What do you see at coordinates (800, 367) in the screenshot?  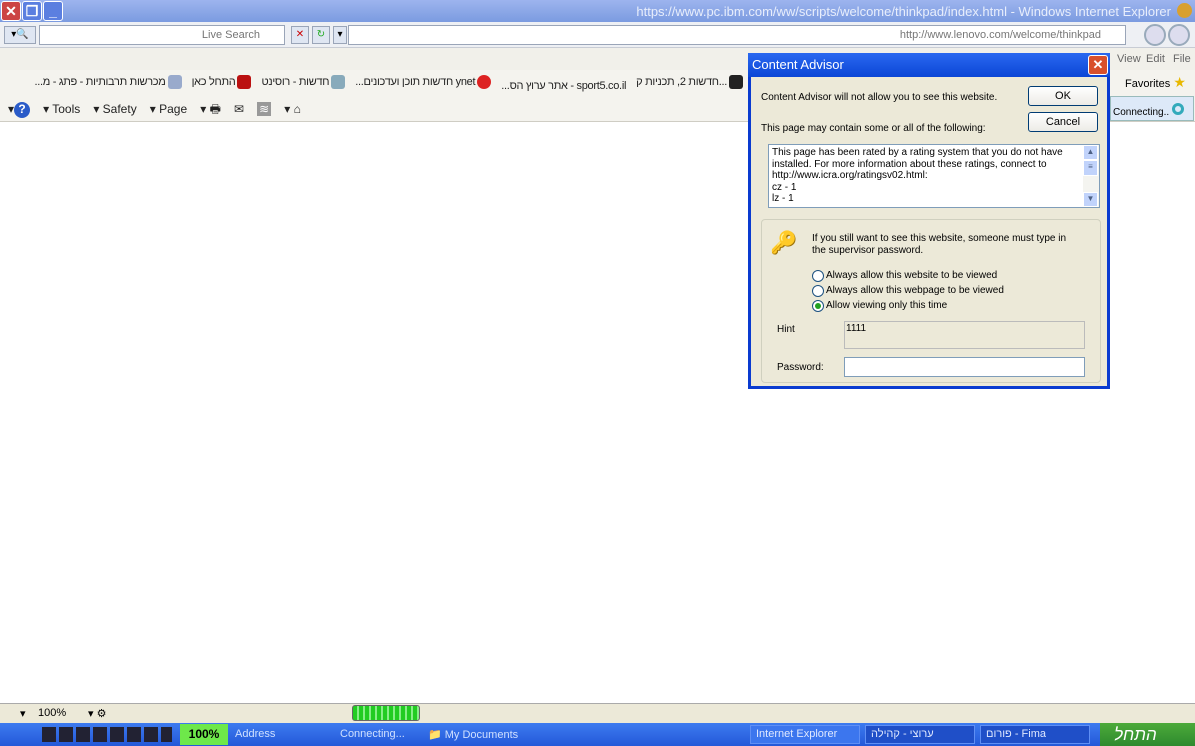 I see `password-label: Password:` at bounding box center [800, 367].